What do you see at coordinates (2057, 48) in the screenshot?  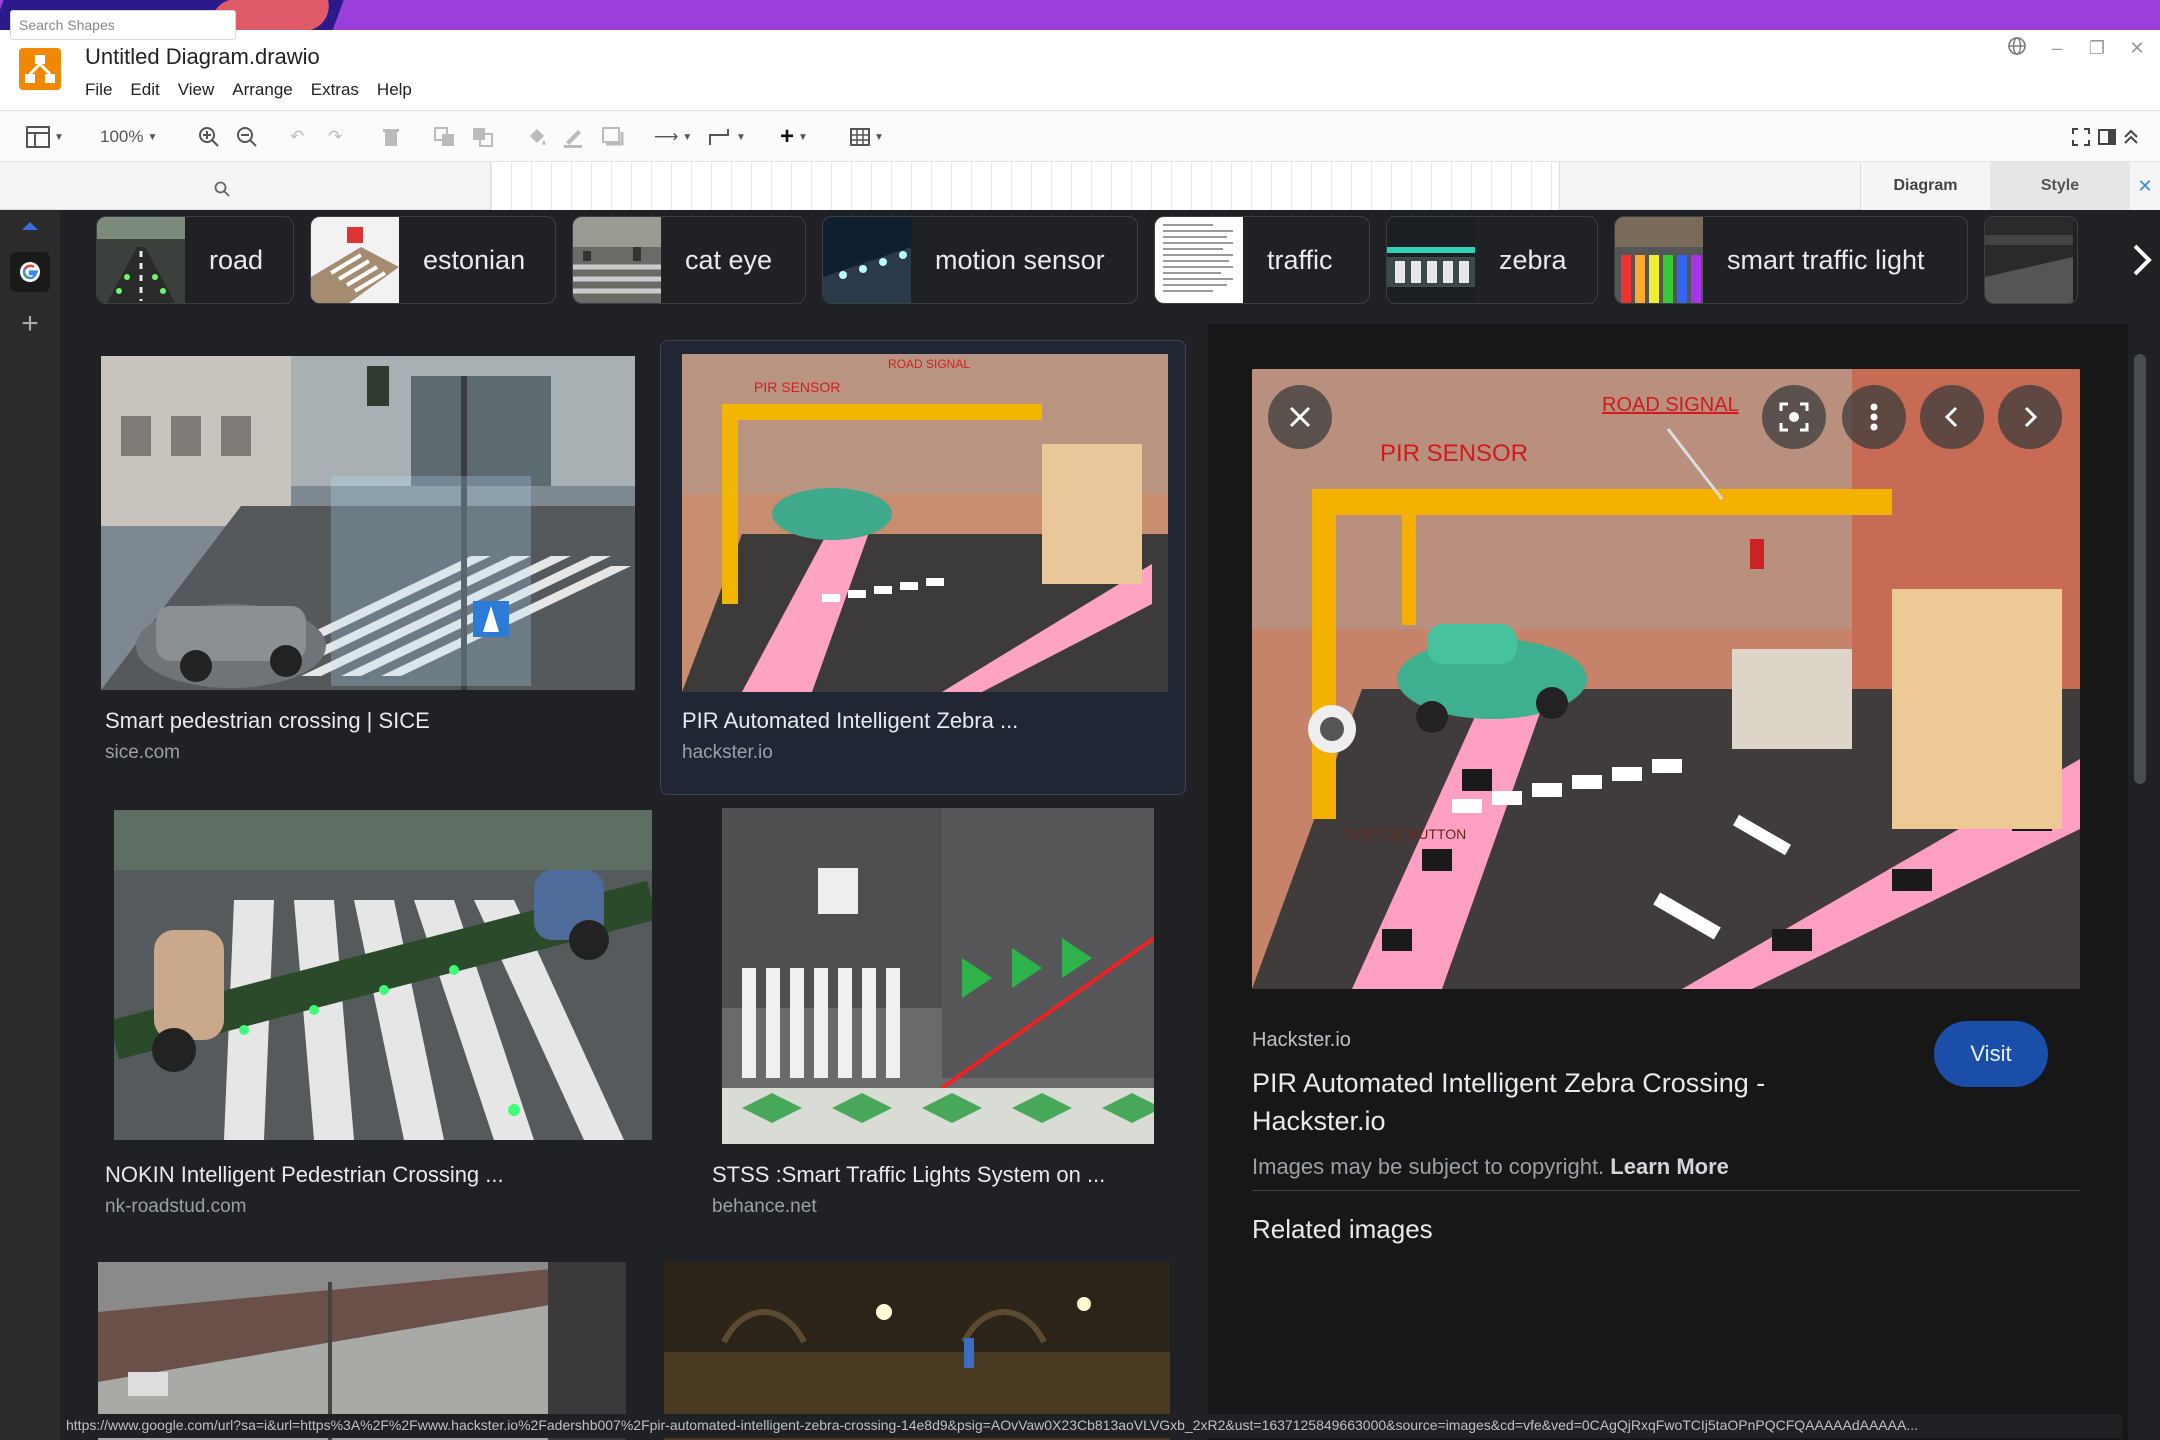 I see `minimize-icon: –` at bounding box center [2057, 48].